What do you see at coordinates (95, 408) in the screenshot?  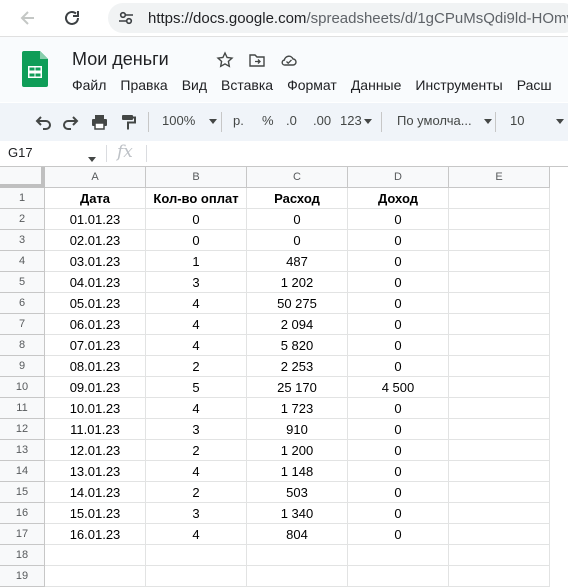 I see `table-cell: 10.01.23` at bounding box center [95, 408].